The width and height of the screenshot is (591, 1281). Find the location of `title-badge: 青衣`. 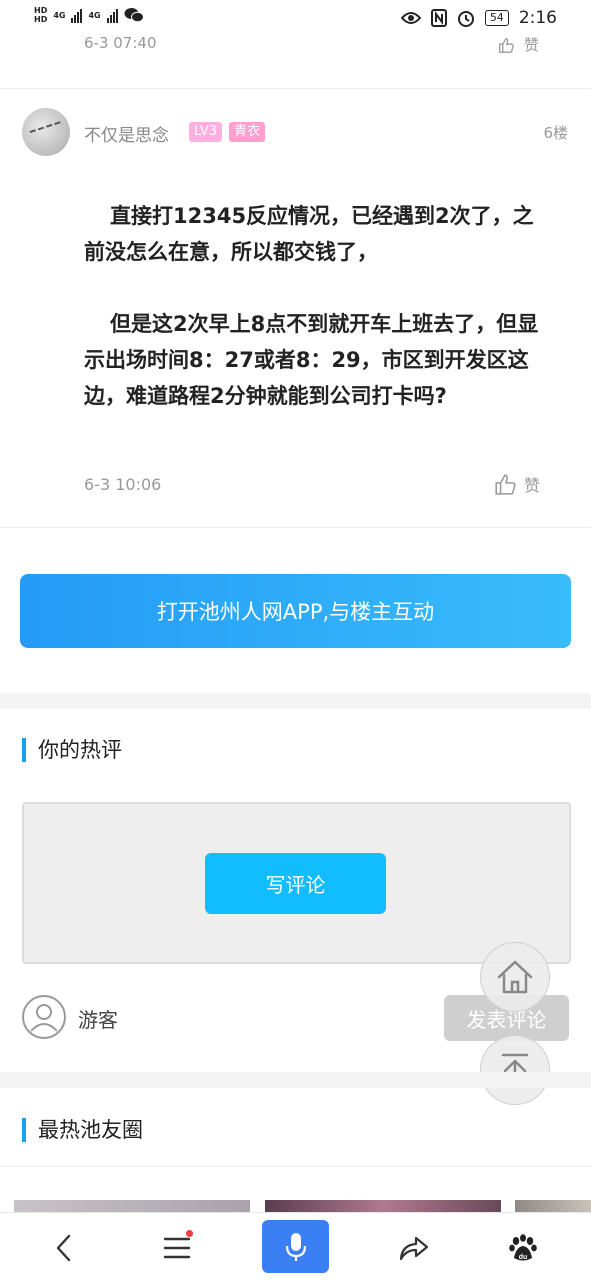

title-badge: 青衣 is located at coordinates (247, 132).